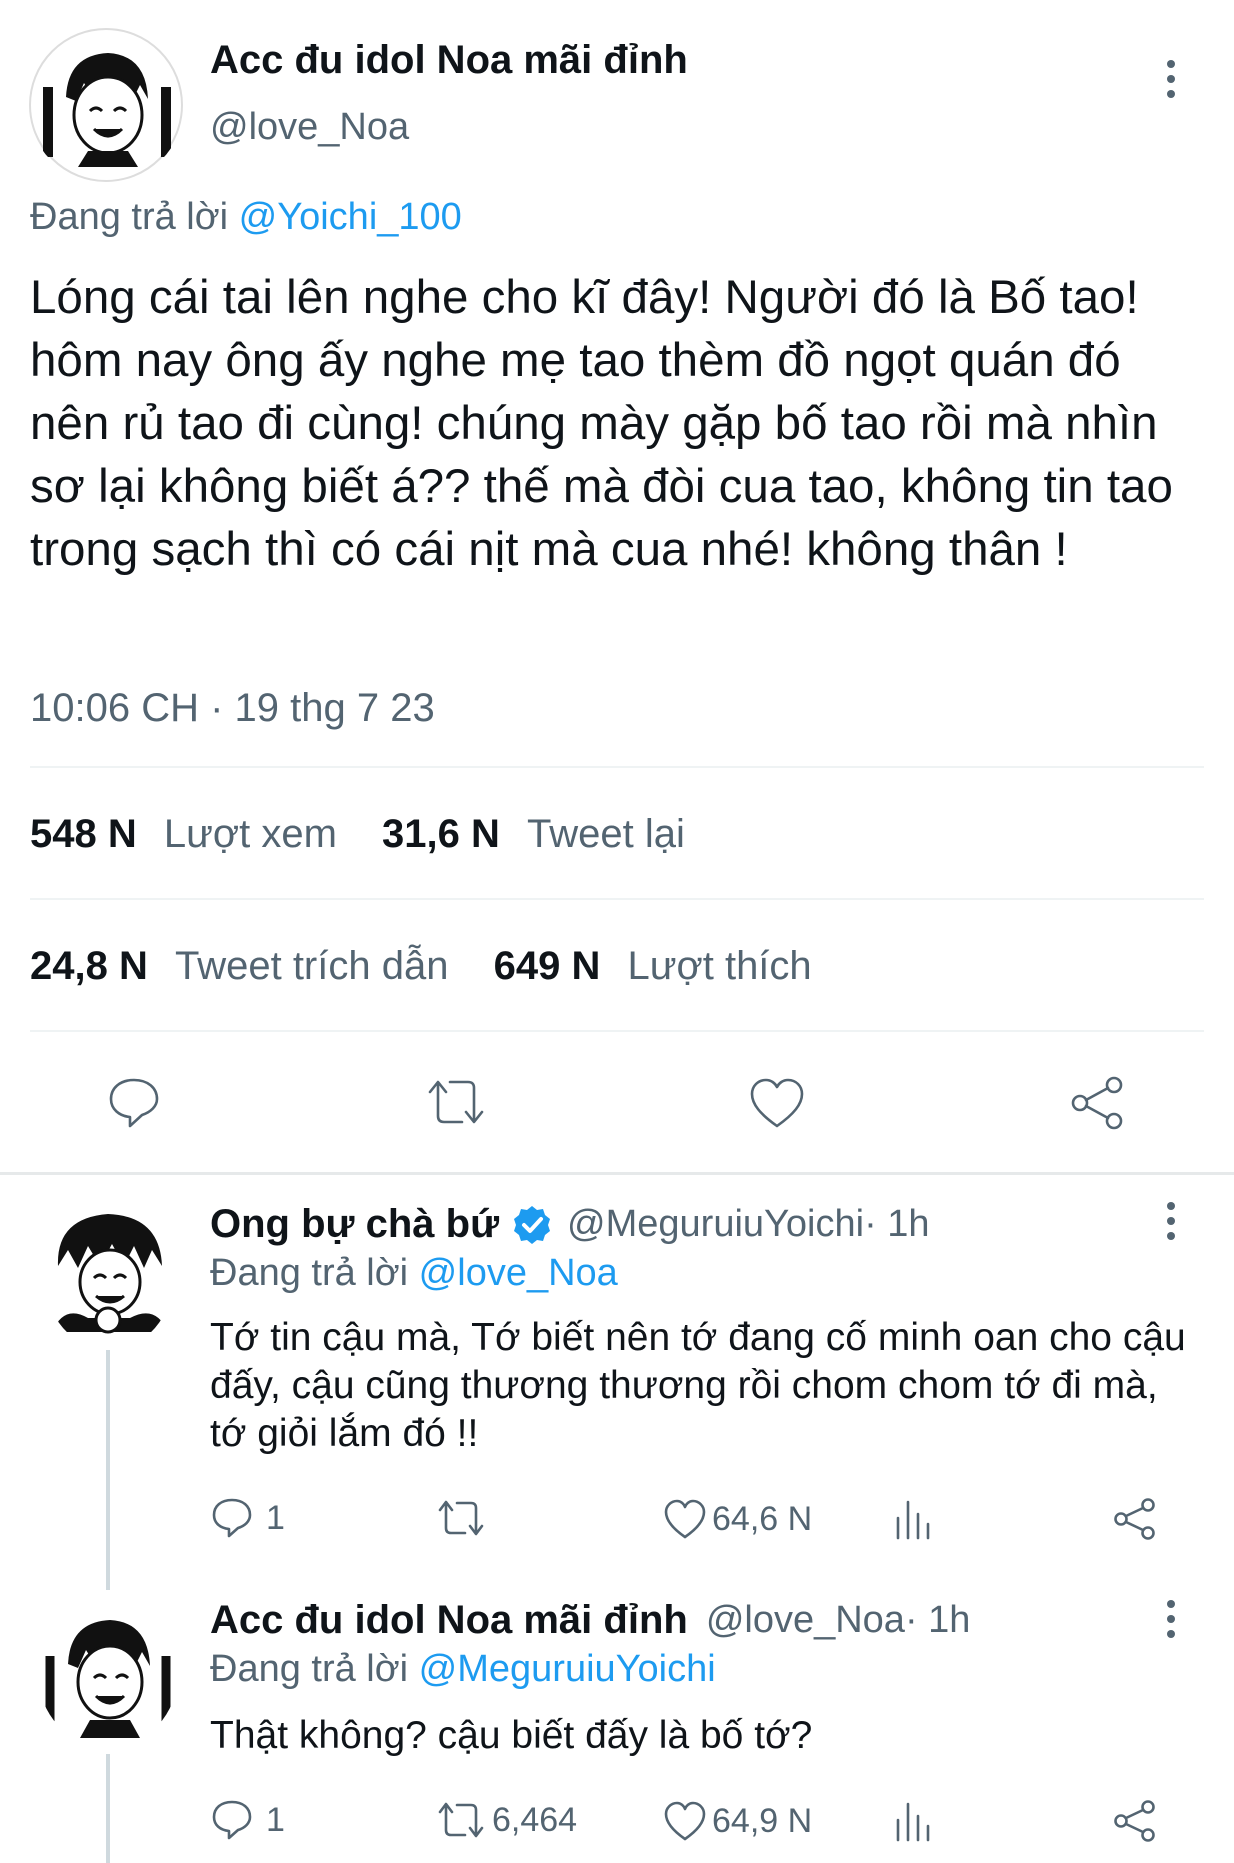 The image size is (1234, 1863). I want to click on likes-count: 649 N, so click(547, 966).